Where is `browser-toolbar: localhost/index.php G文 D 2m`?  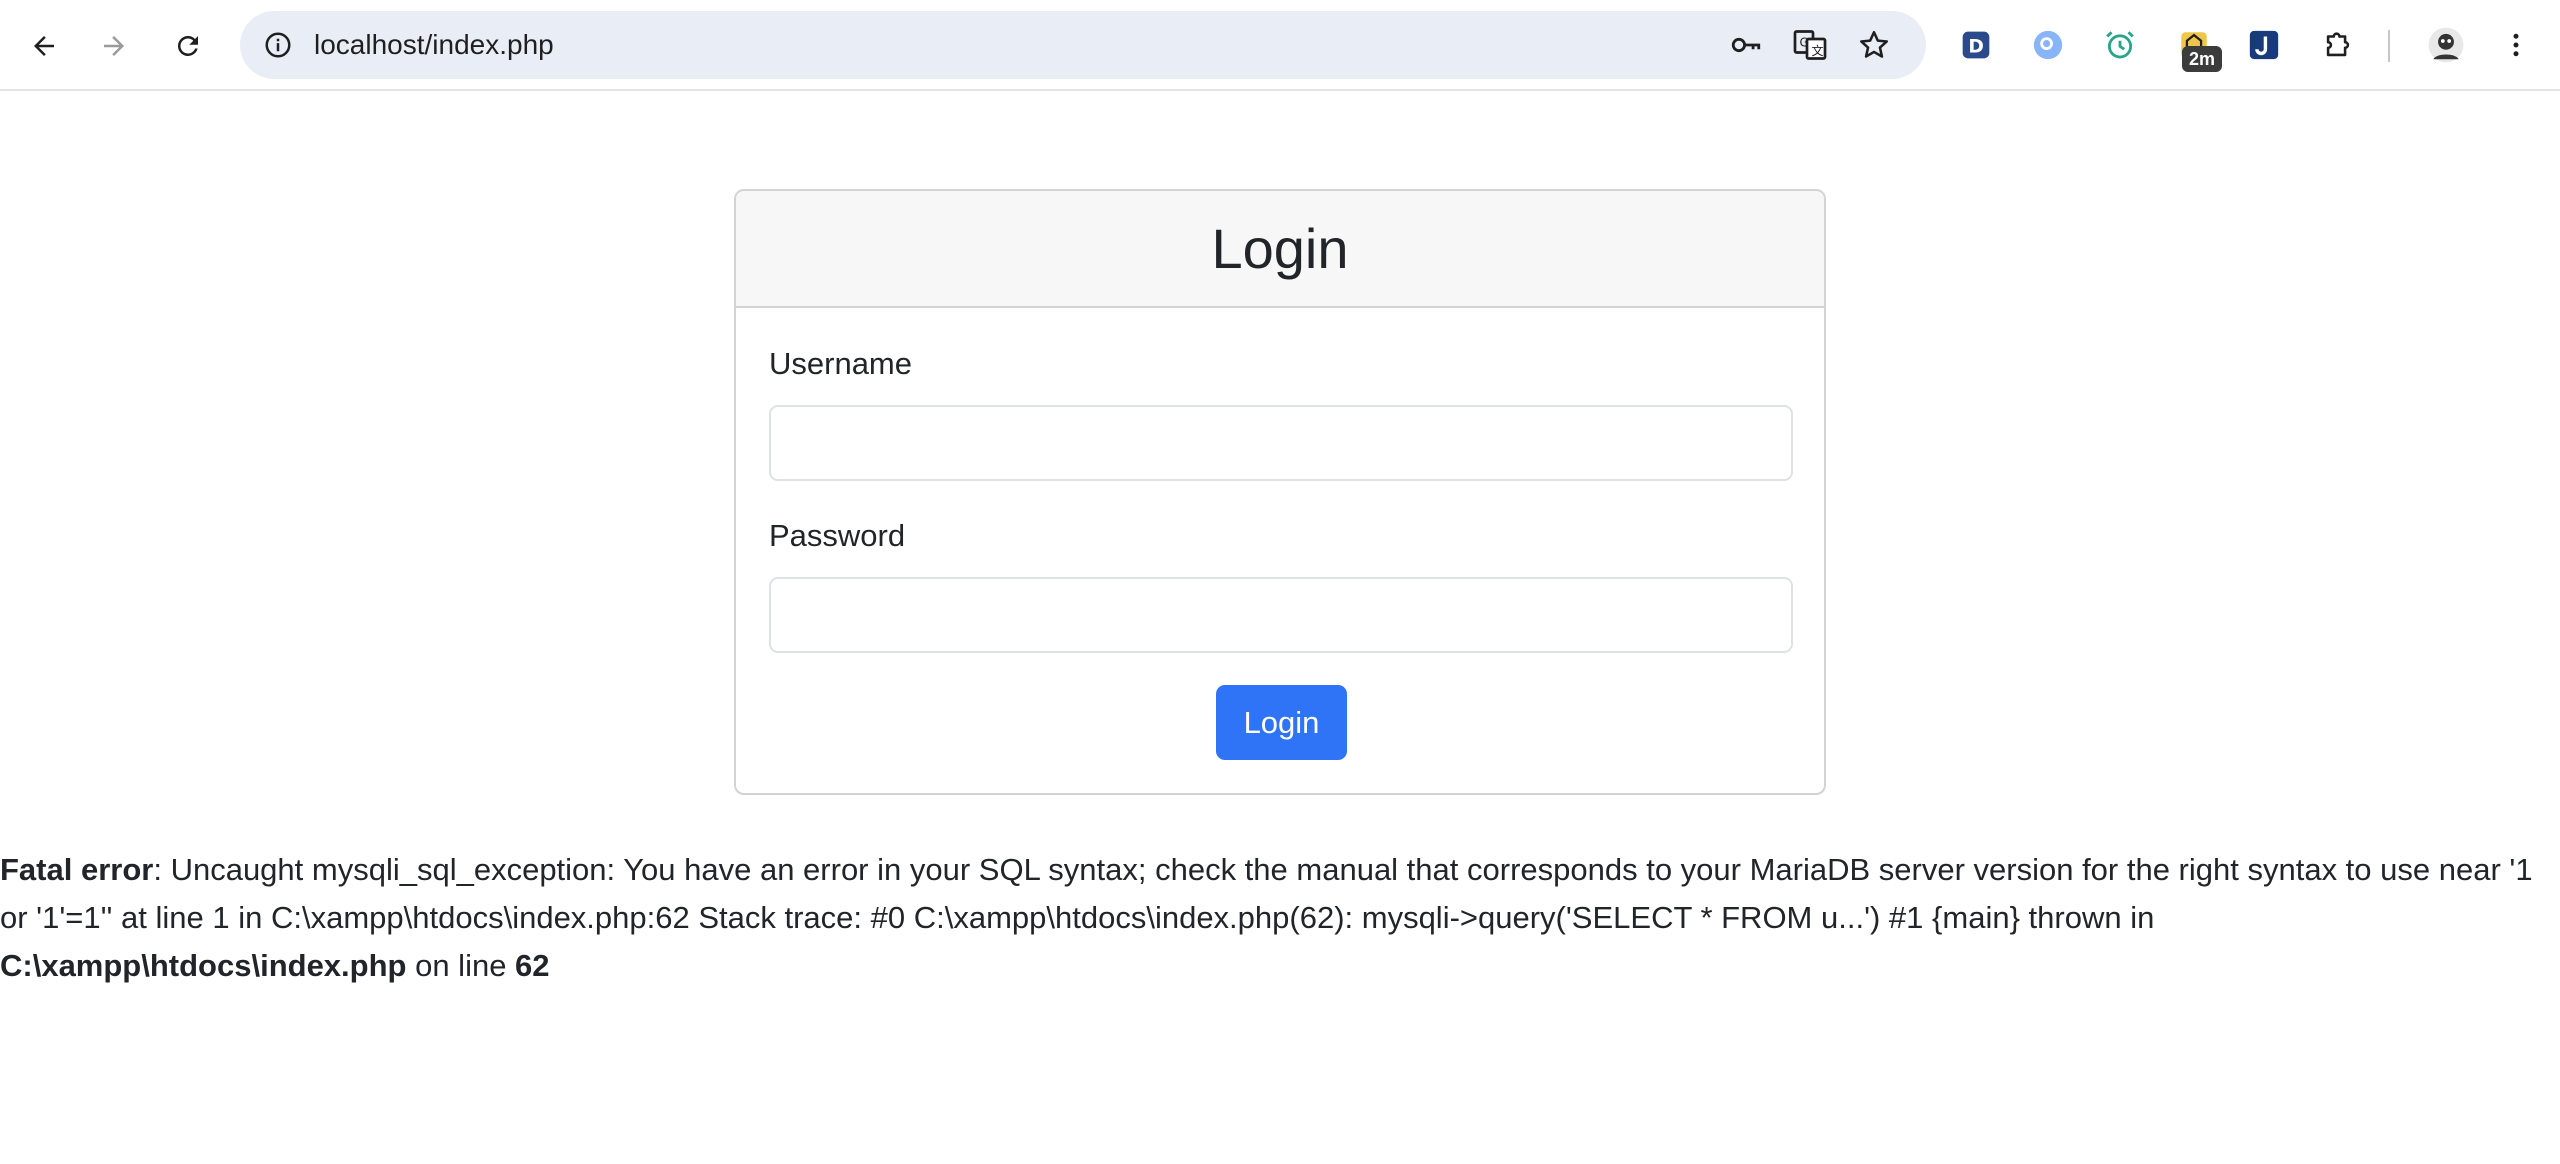
browser-toolbar: localhost/index.php G文 D 2m is located at coordinates (1280, 45).